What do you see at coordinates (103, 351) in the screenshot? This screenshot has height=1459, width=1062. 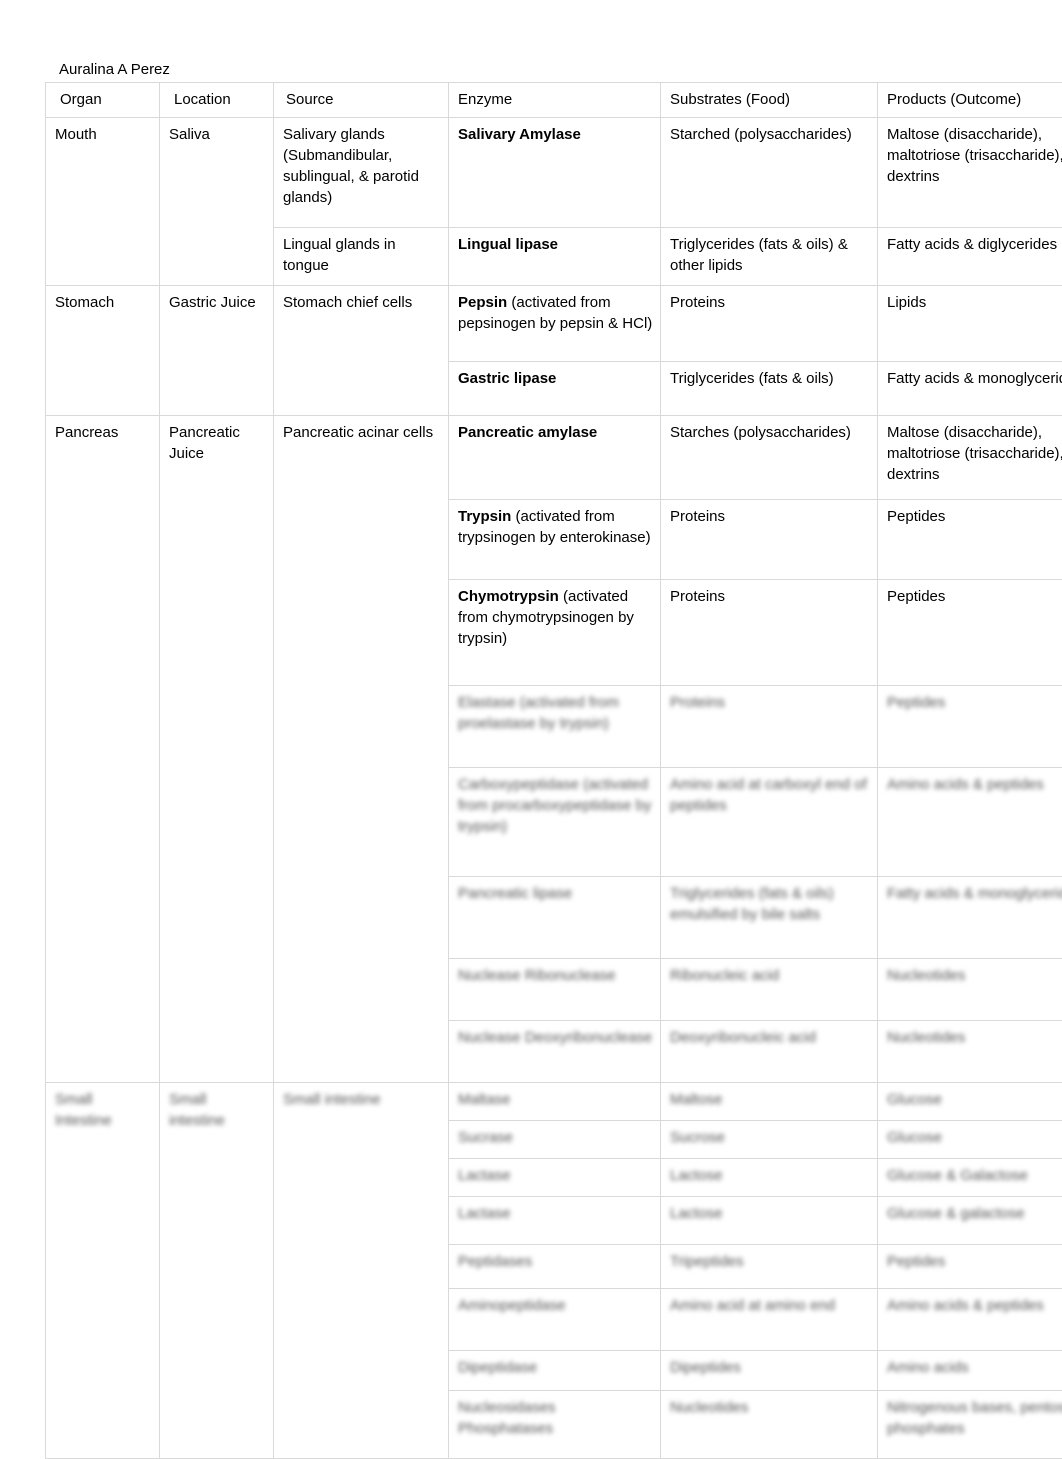 I see `cell-organ-stomach: Stomach` at bounding box center [103, 351].